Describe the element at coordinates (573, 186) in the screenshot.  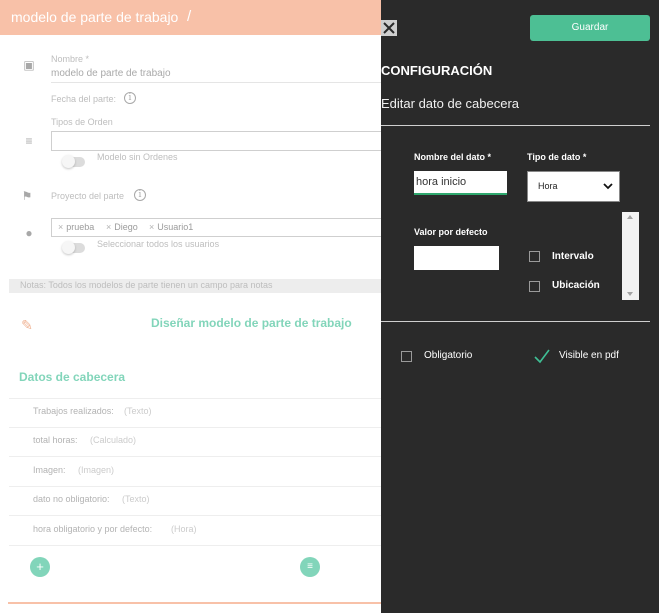
I see `tipo-dato-select: Hora` at that location.